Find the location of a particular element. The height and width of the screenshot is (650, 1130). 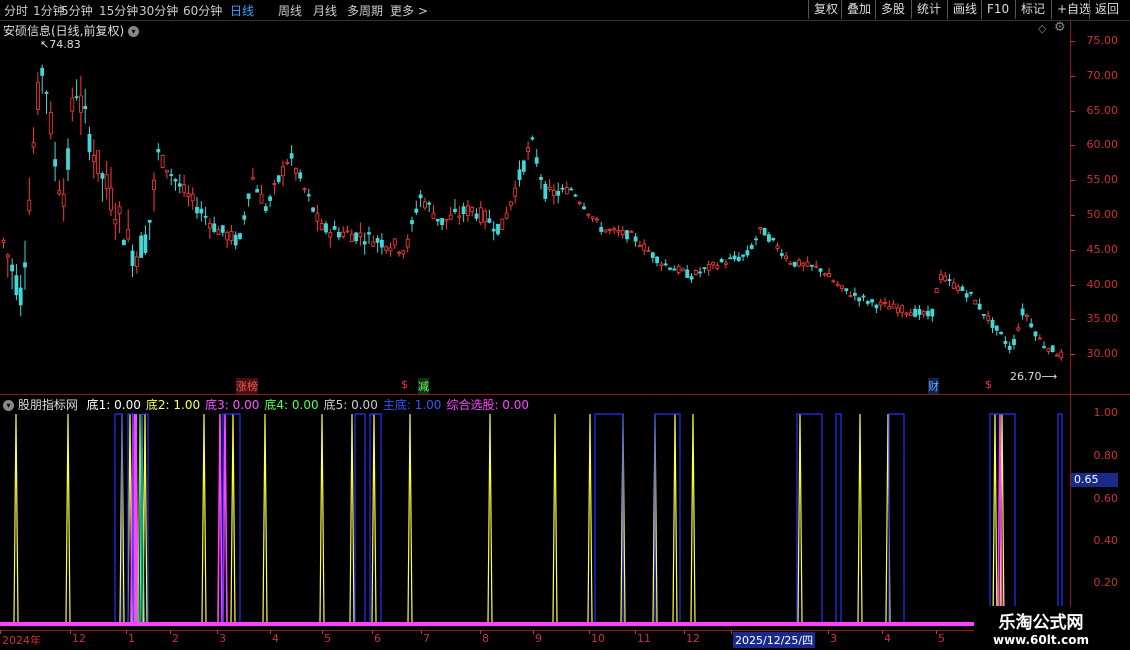

tab-period-5: 60分钟 is located at coordinates (202, 10).